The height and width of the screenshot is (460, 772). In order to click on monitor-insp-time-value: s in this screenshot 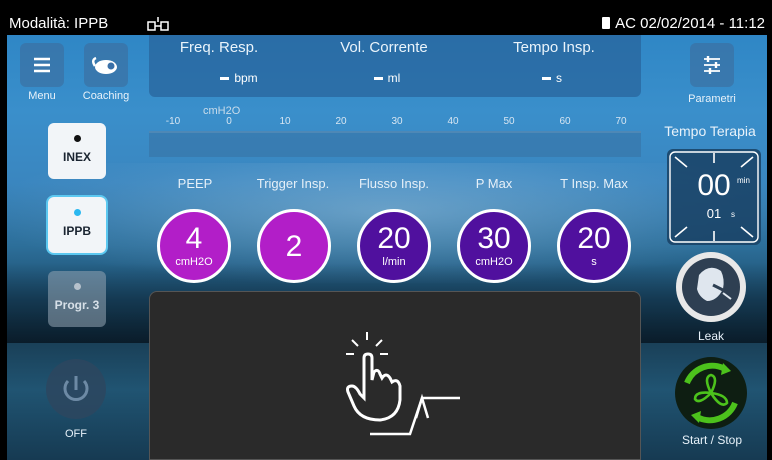, I will do `click(552, 78)`.